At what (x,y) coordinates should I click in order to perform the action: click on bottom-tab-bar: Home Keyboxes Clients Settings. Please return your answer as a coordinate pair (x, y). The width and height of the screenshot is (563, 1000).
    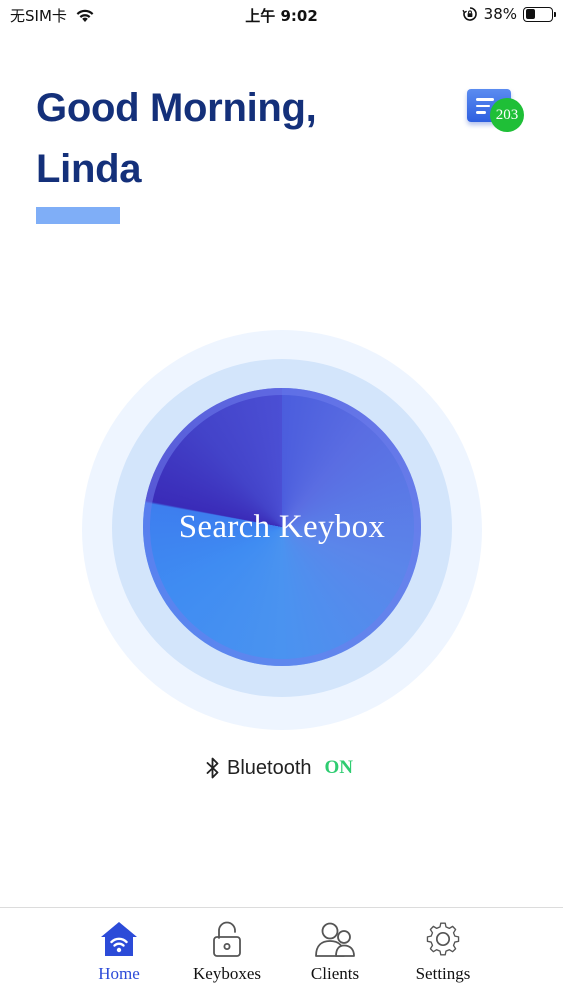
    Looking at the image, I should click on (281, 953).